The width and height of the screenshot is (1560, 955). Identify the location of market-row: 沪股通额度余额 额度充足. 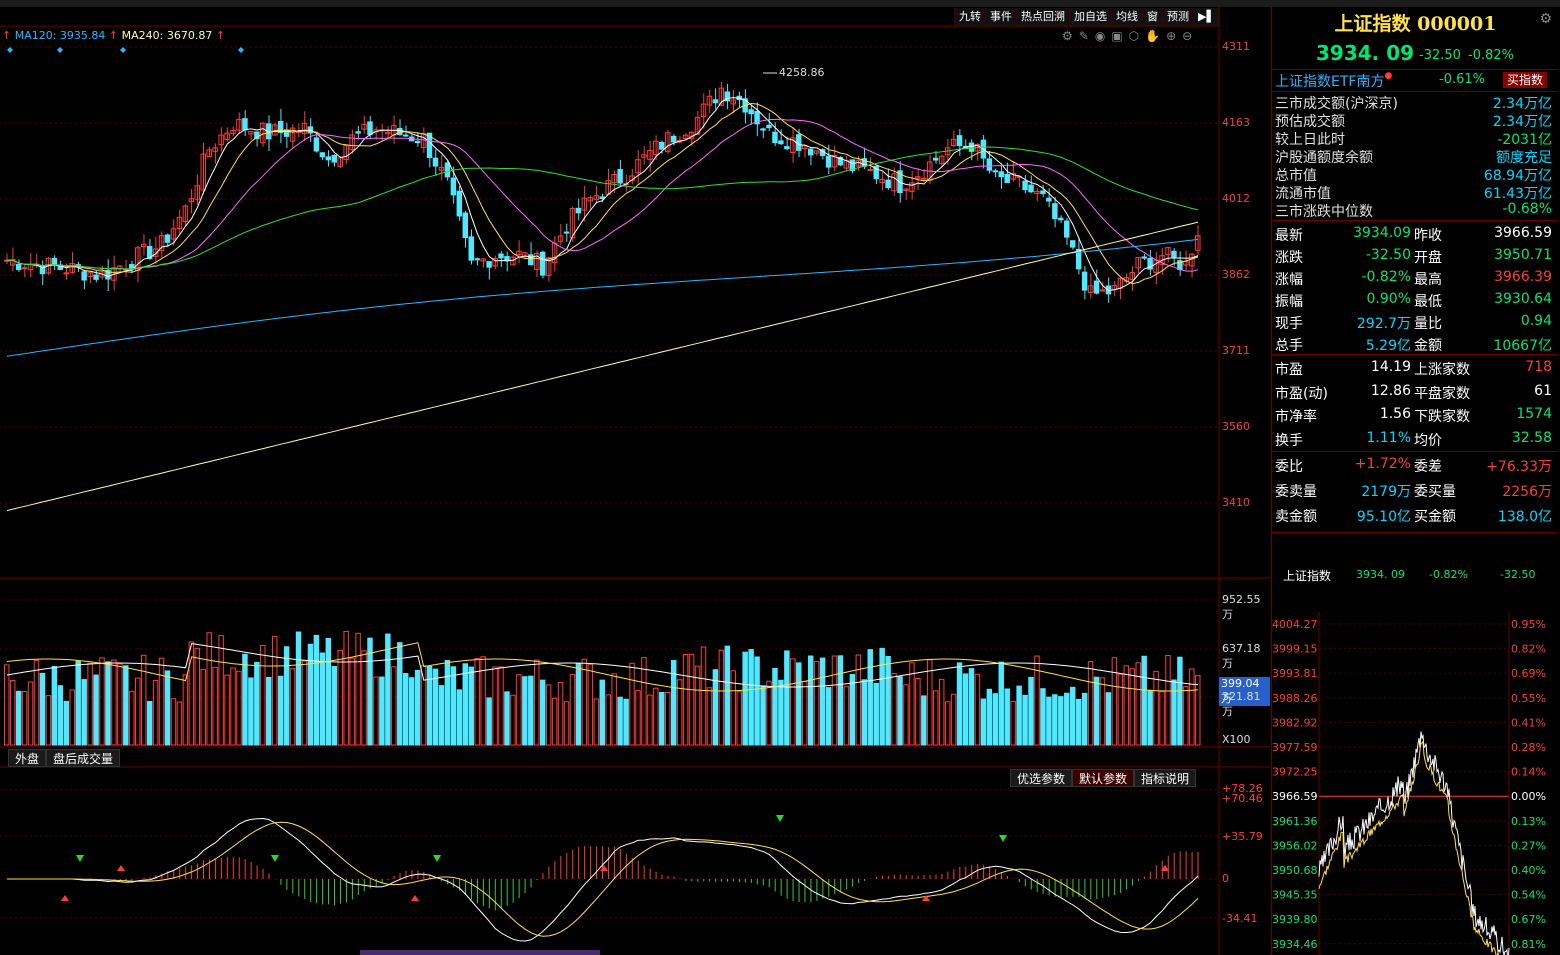
(1414, 156).